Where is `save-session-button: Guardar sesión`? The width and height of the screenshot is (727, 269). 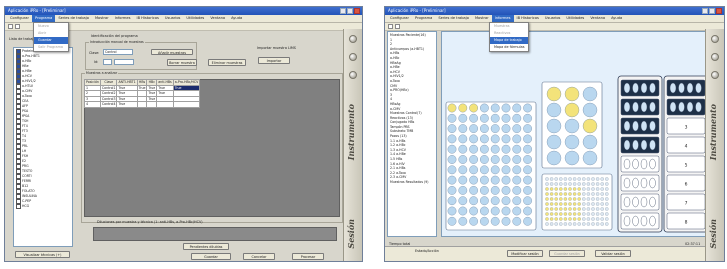 save-session-button: Guardar sesión is located at coordinates (567, 253).